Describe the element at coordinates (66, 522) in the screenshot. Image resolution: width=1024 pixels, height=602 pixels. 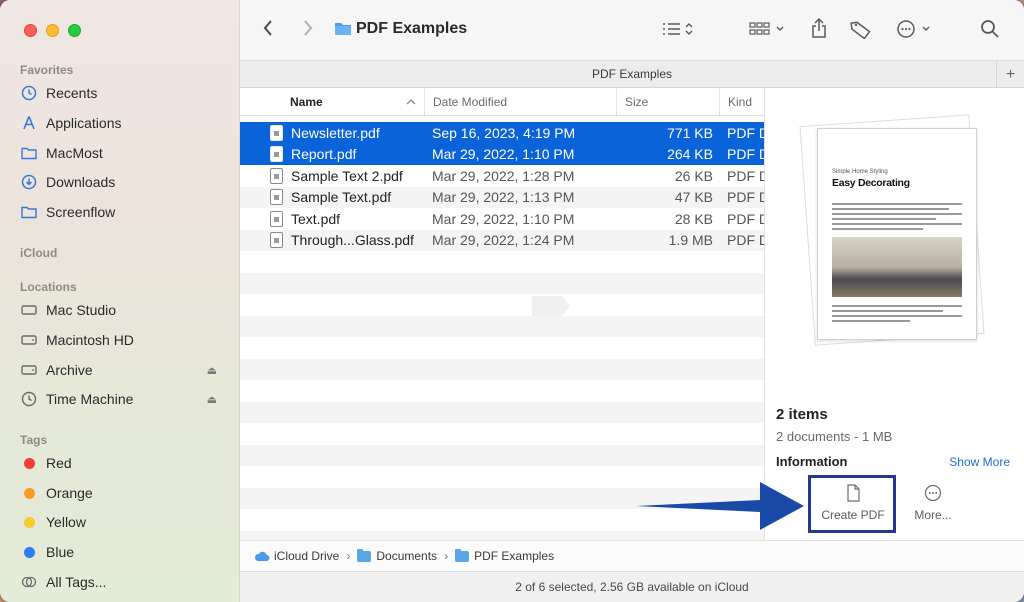
I see `sidebar-item-label: Yellow` at that location.